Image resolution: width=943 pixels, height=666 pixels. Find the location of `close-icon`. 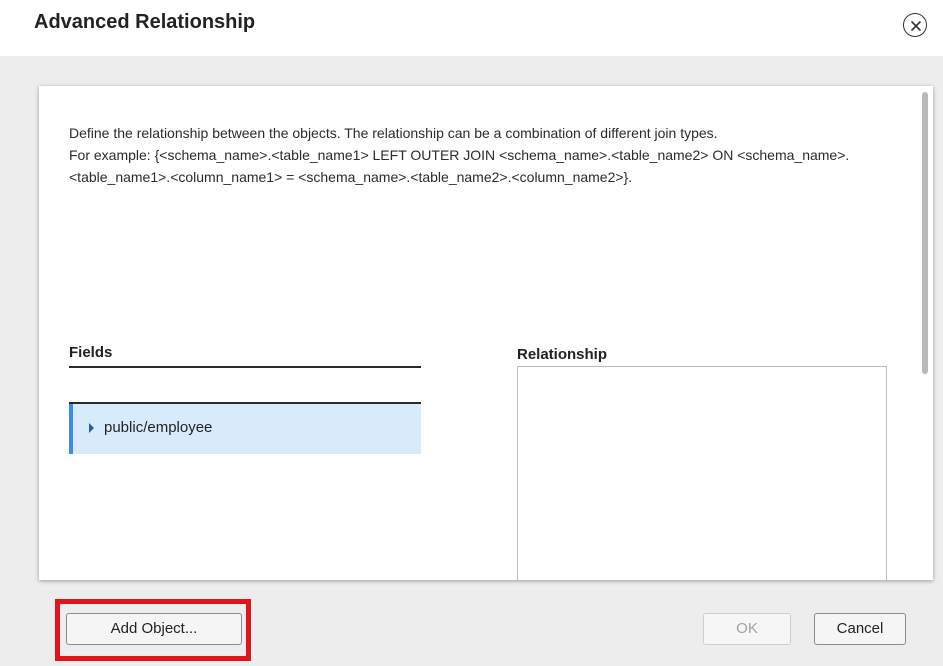

close-icon is located at coordinates (916, 26).